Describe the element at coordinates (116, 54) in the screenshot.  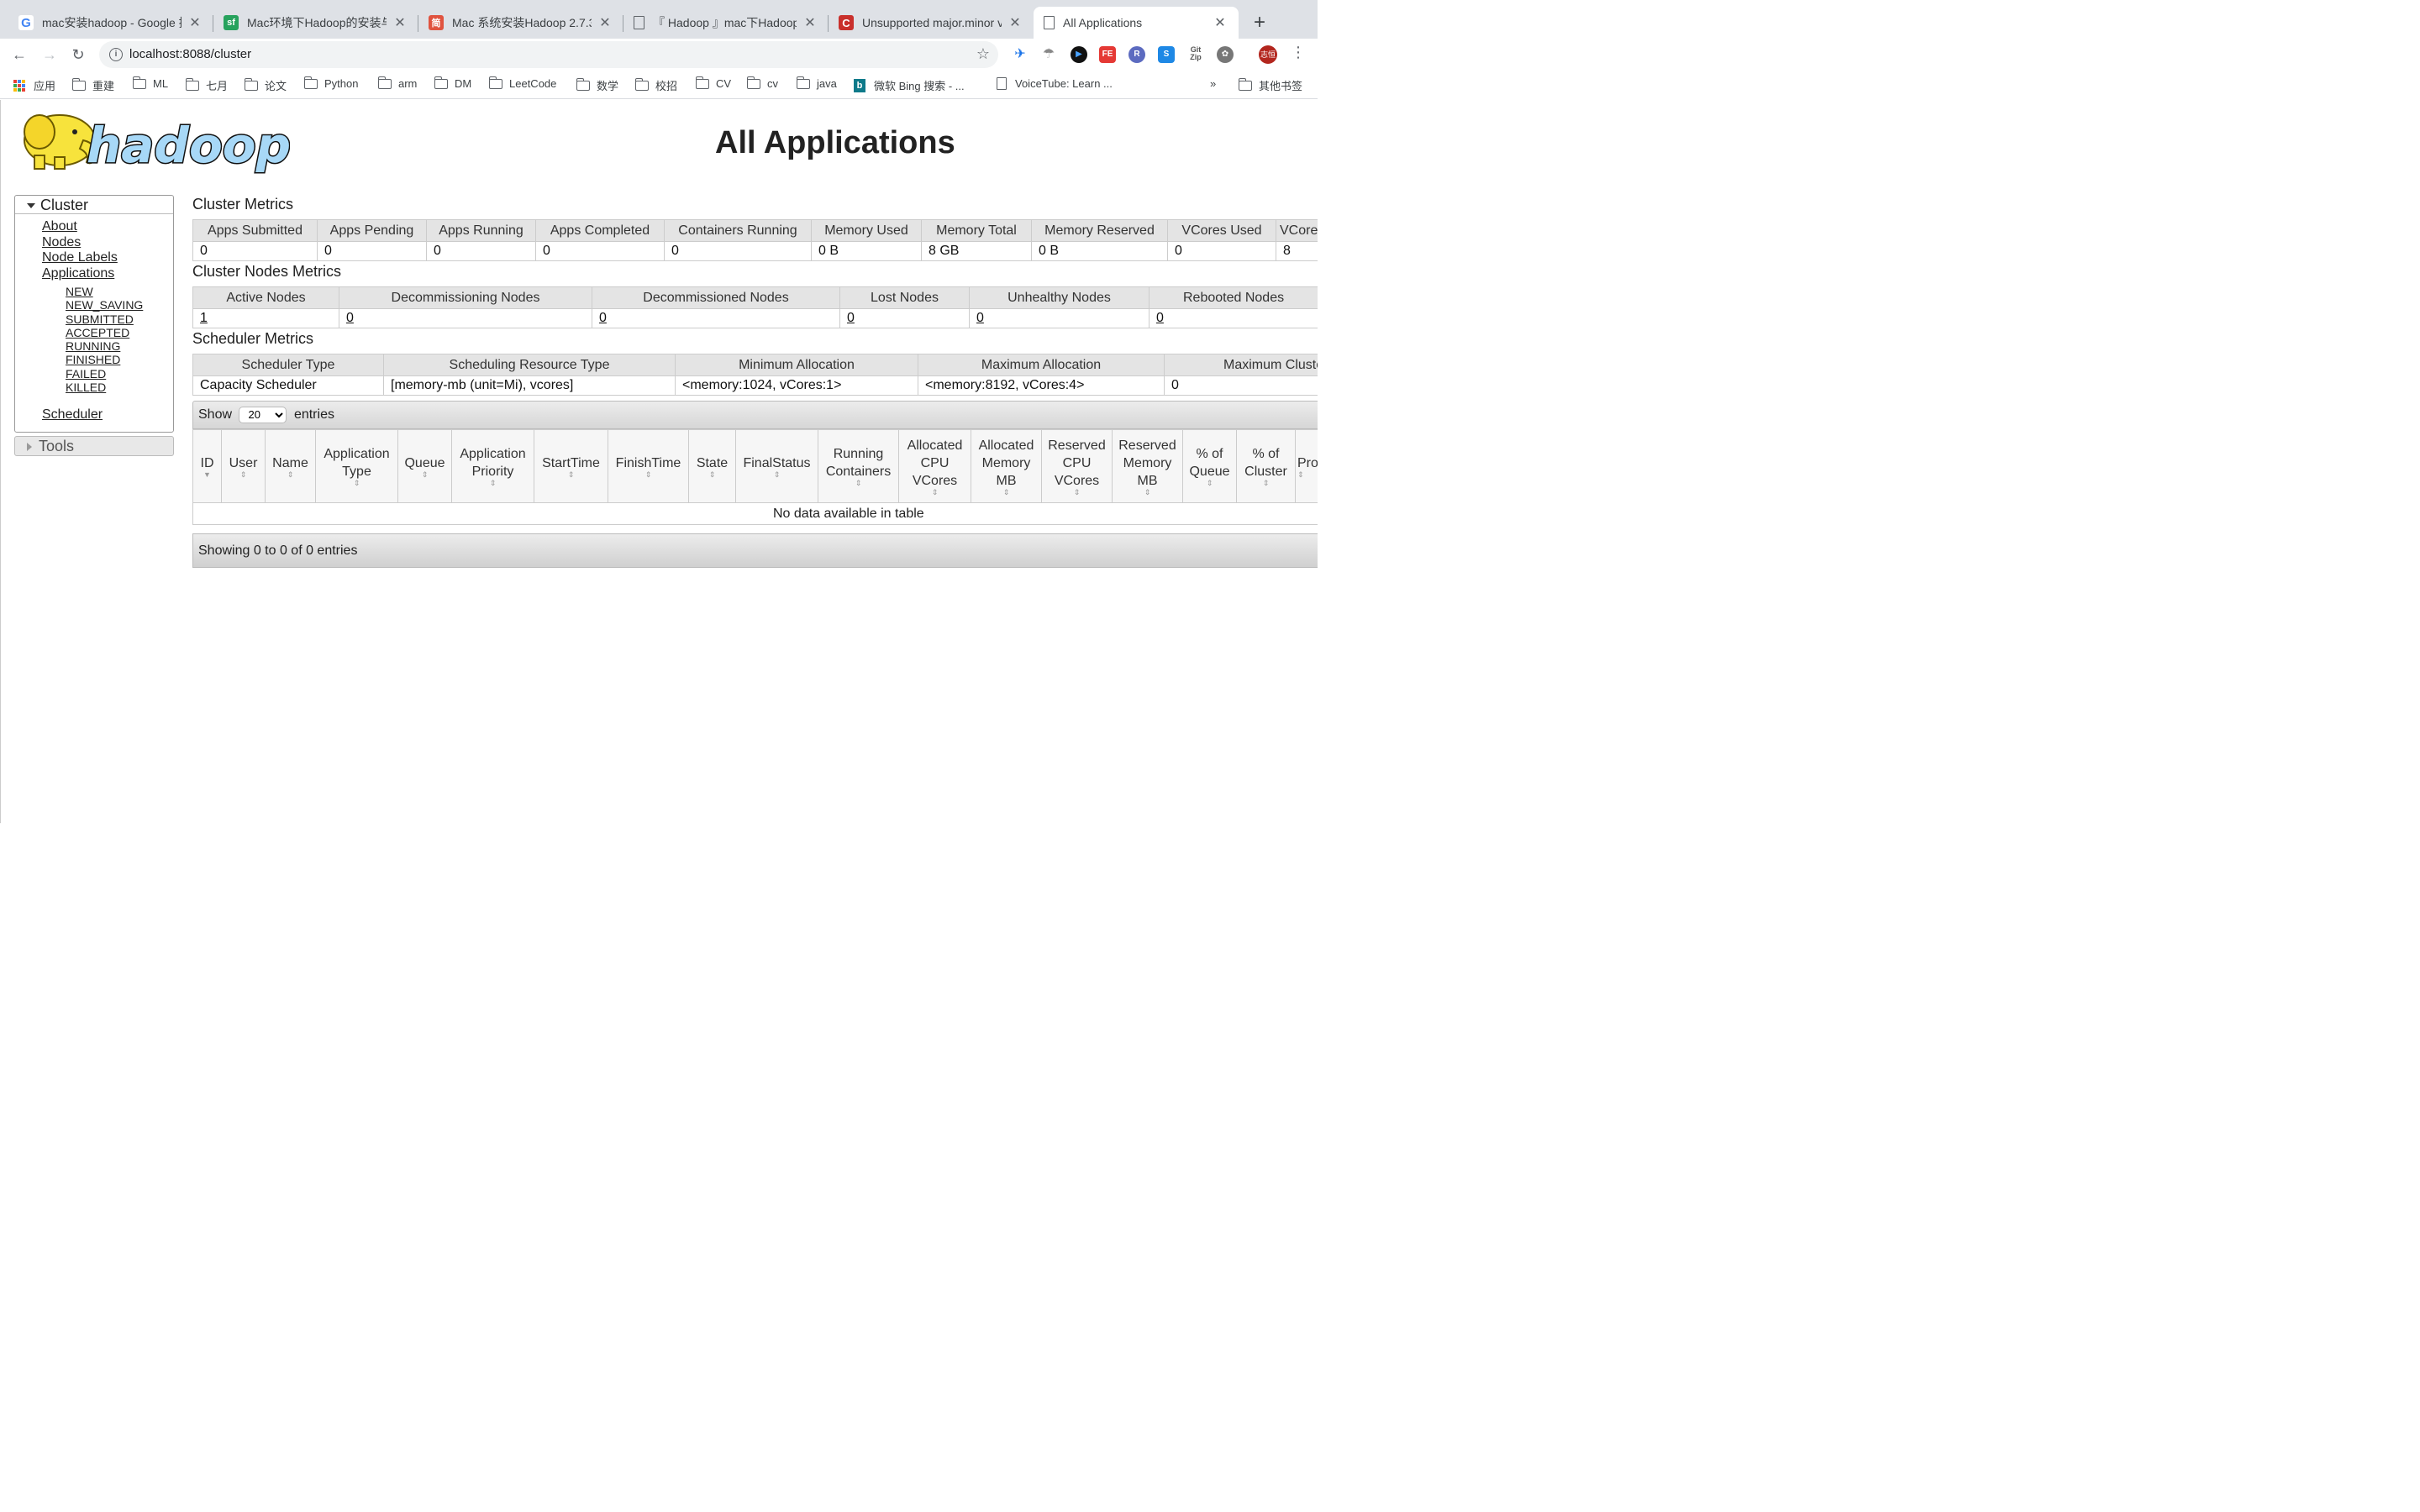
I see `info-icon: i` at that location.